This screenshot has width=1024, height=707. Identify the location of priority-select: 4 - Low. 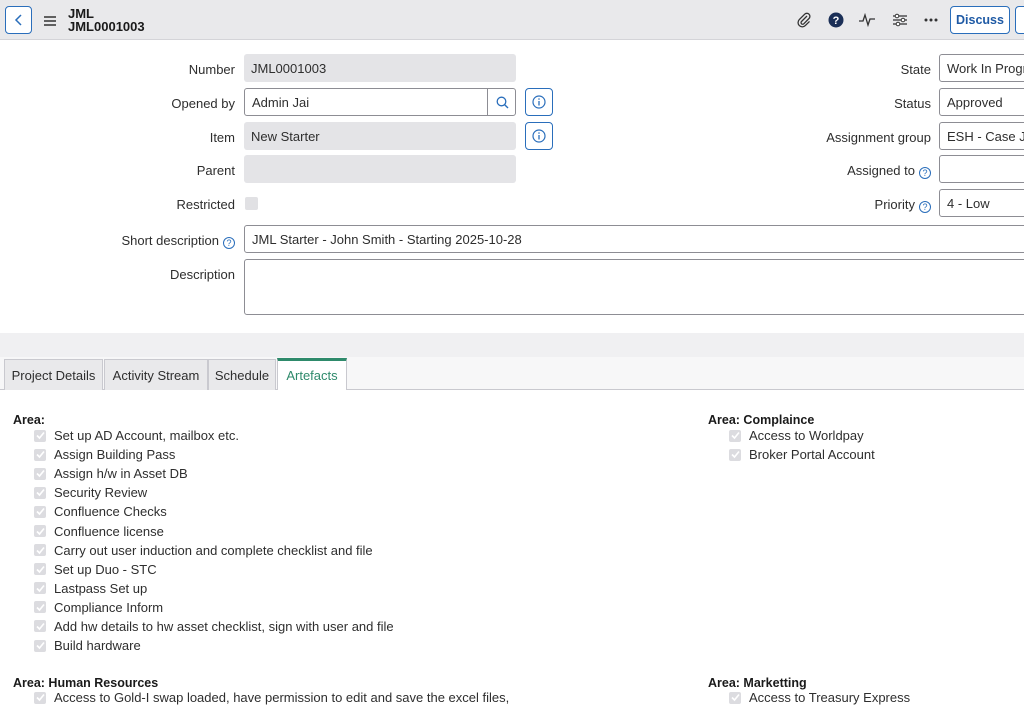
(981, 203).